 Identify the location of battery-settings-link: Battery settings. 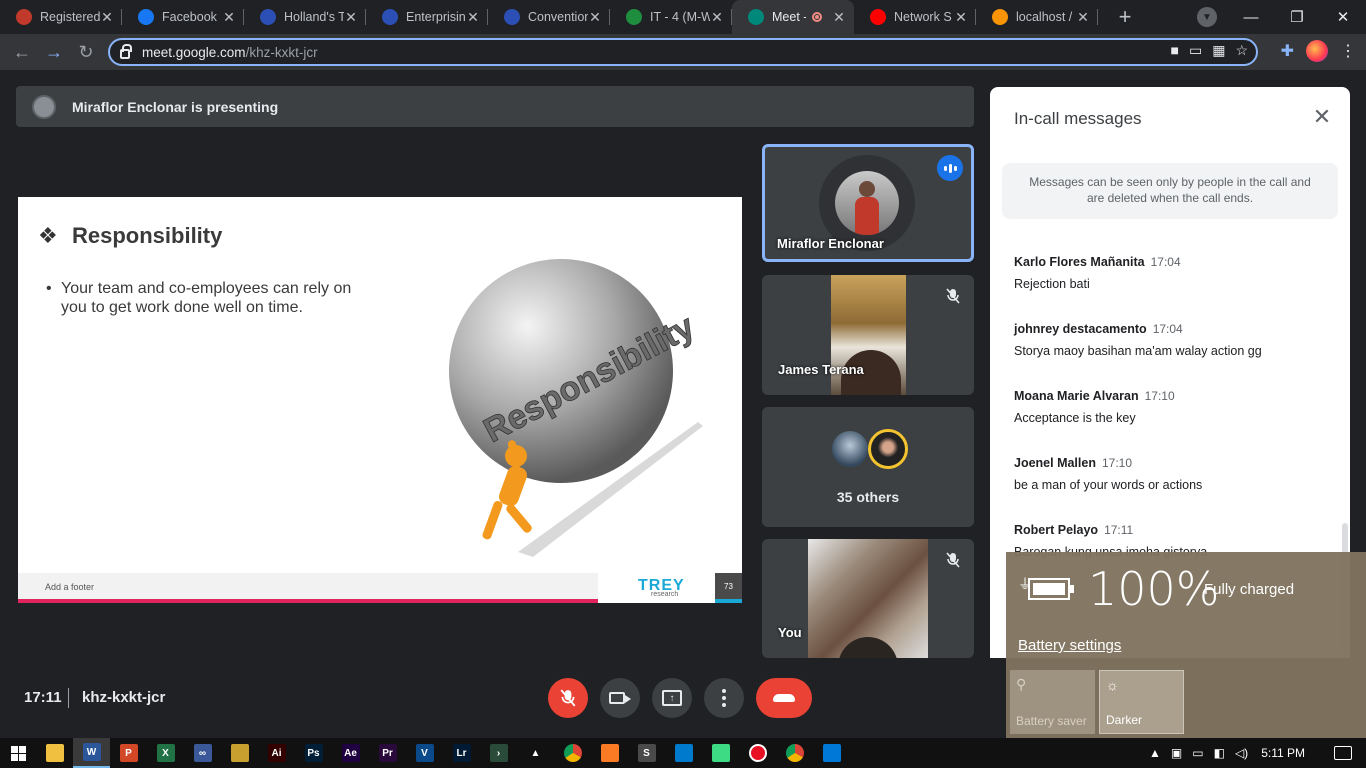
(1069, 645).